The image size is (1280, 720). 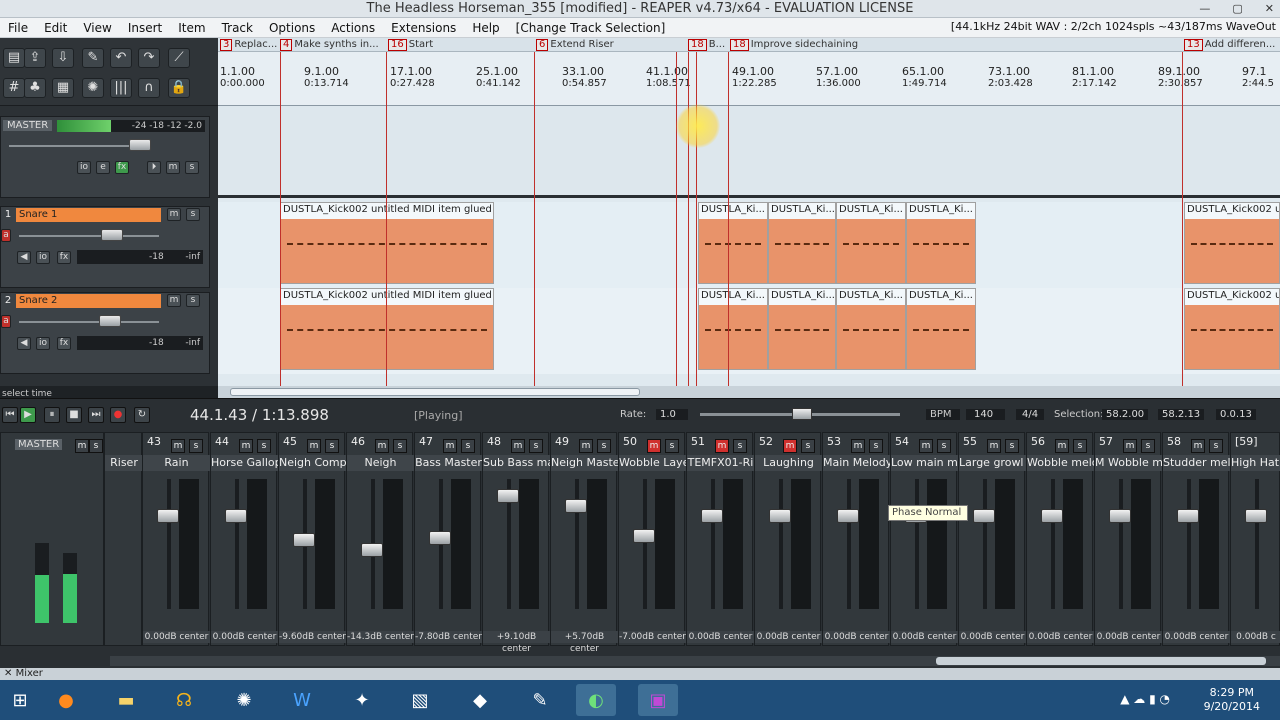 What do you see at coordinates (423, 28) in the screenshot?
I see `menu-extensions: Extensions` at bounding box center [423, 28].